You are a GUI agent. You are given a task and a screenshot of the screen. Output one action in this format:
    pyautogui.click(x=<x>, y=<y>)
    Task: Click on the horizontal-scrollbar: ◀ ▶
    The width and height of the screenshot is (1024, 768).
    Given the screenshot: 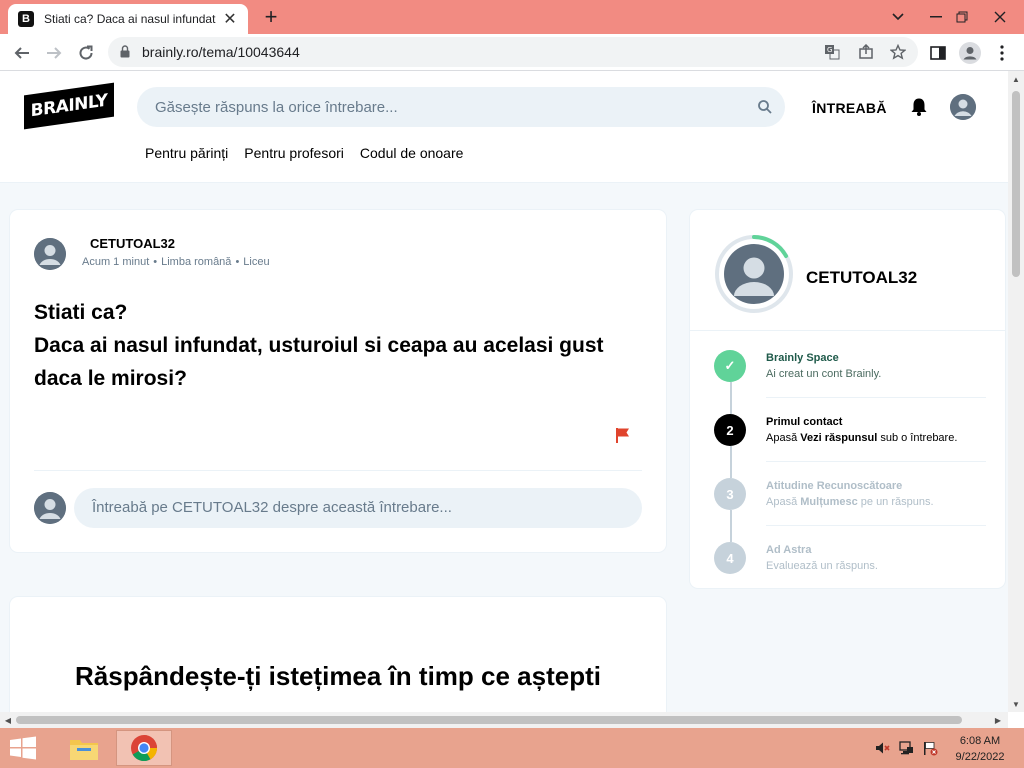 What is the action you would take?
    pyautogui.click(x=504, y=720)
    